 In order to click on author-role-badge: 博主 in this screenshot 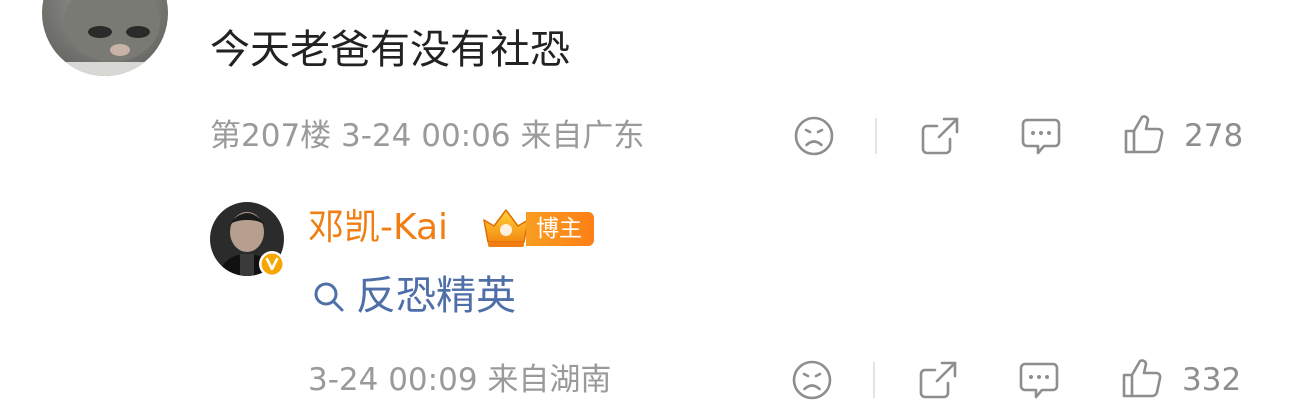, I will do `click(560, 229)`.